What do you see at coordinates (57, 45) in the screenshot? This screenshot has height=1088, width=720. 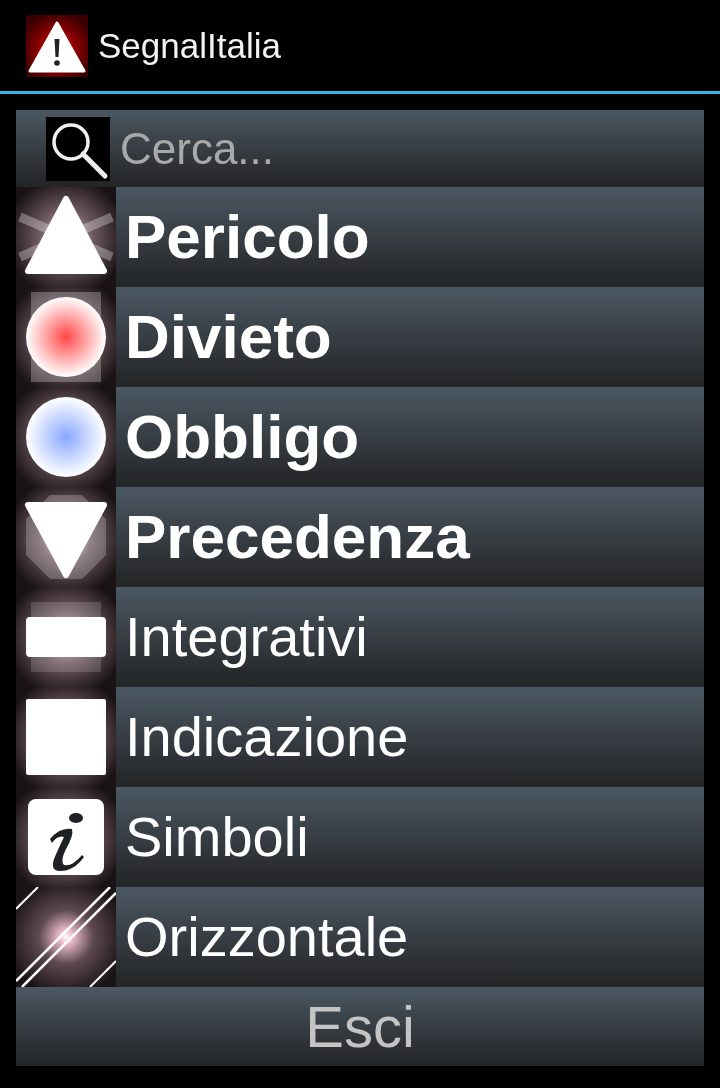 I see `warning-sign-icon` at bounding box center [57, 45].